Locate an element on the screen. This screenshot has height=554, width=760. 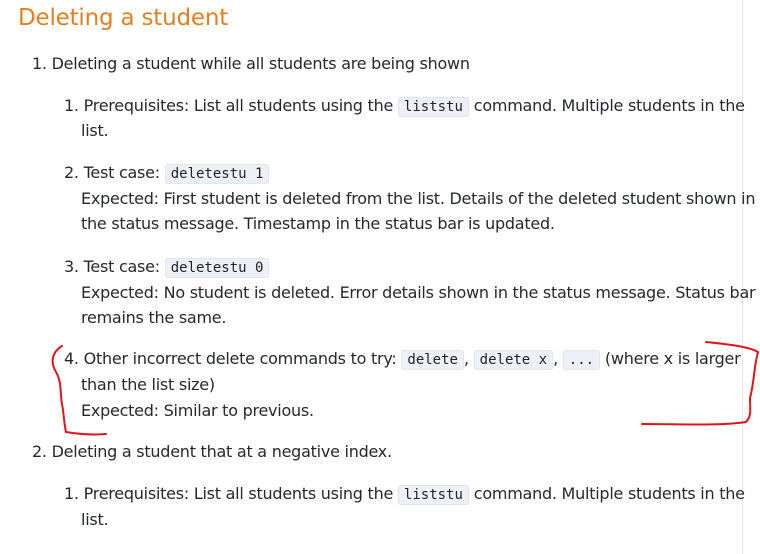
sub-item-number: 2. is located at coordinates (71, 172).